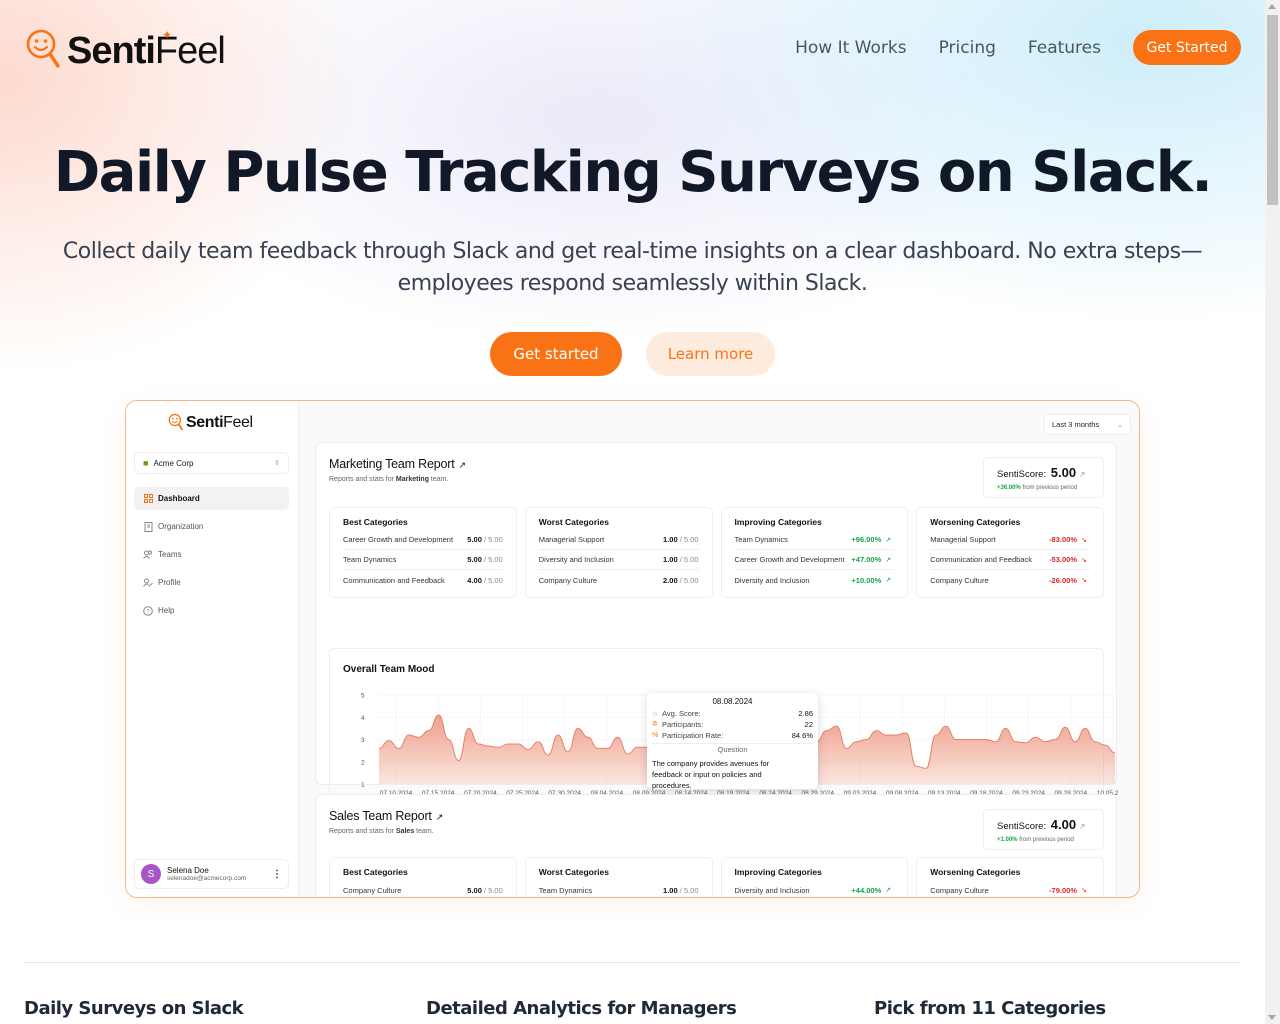 This screenshot has height=1024, width=1280. What do you see at coordinates (148, 499) in the screenshot?
I see `grid-icon` at bounding box center [148, 499].